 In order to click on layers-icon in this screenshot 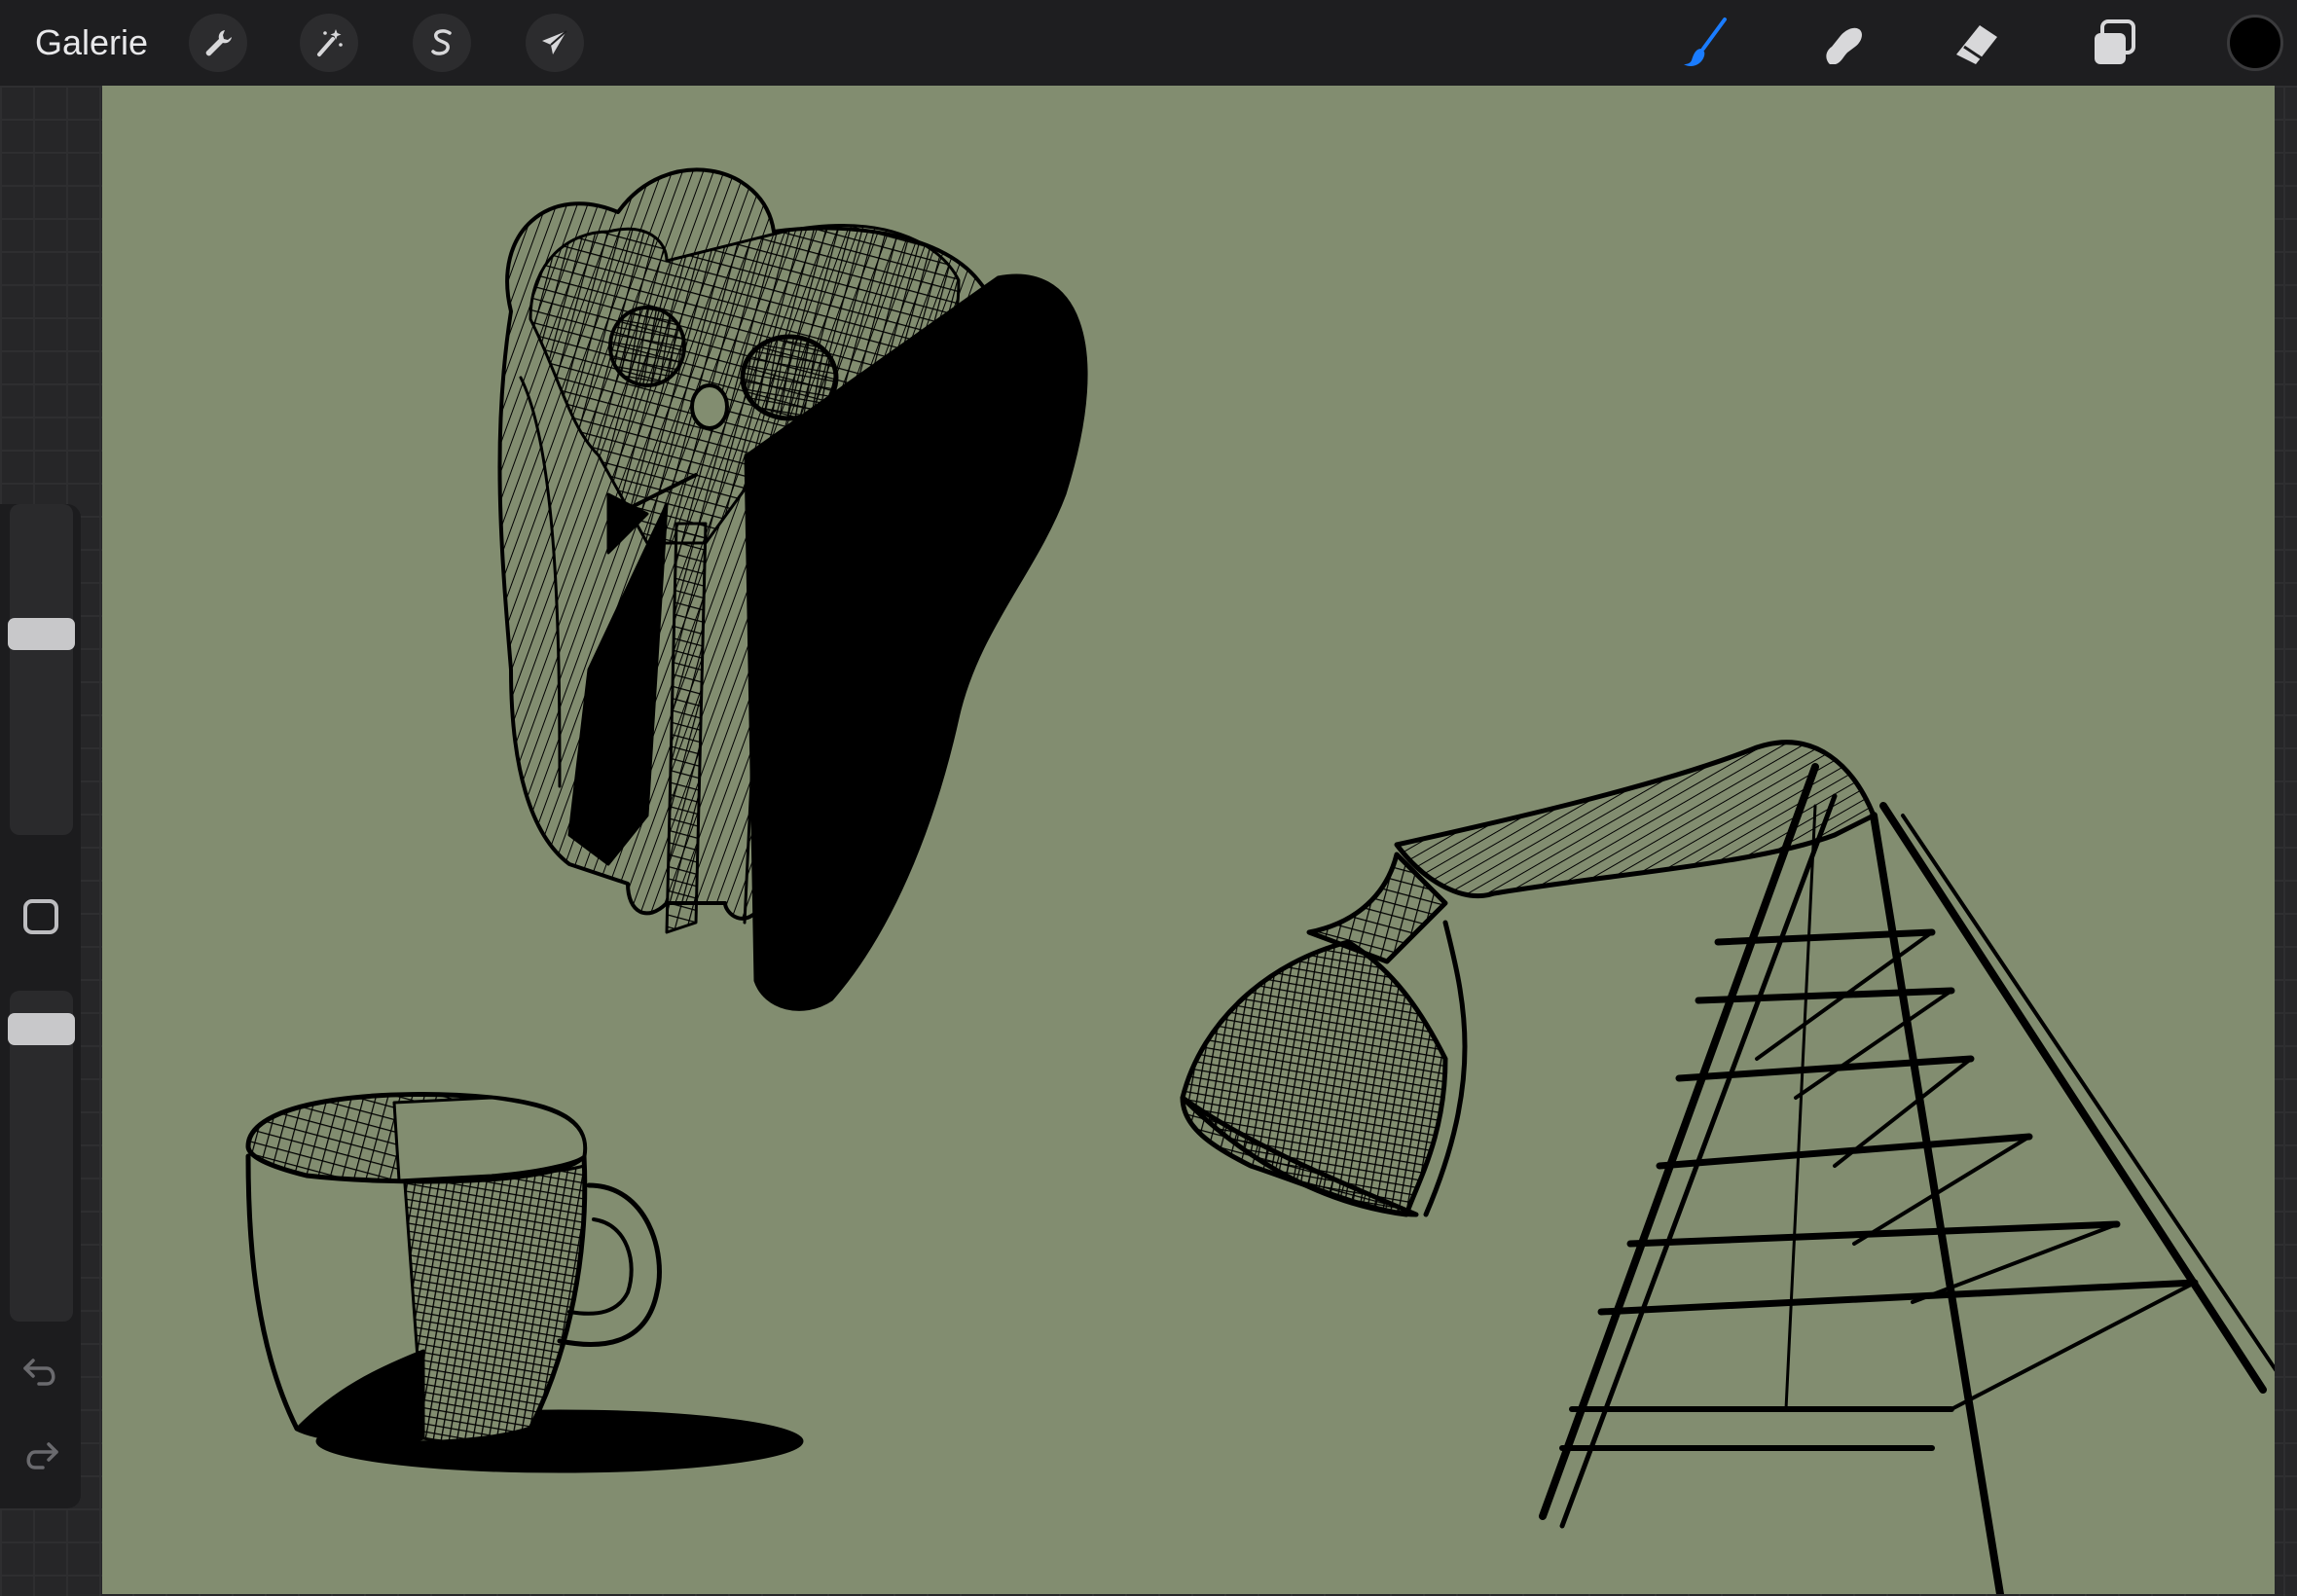, I will do `click(2115, 41)`.